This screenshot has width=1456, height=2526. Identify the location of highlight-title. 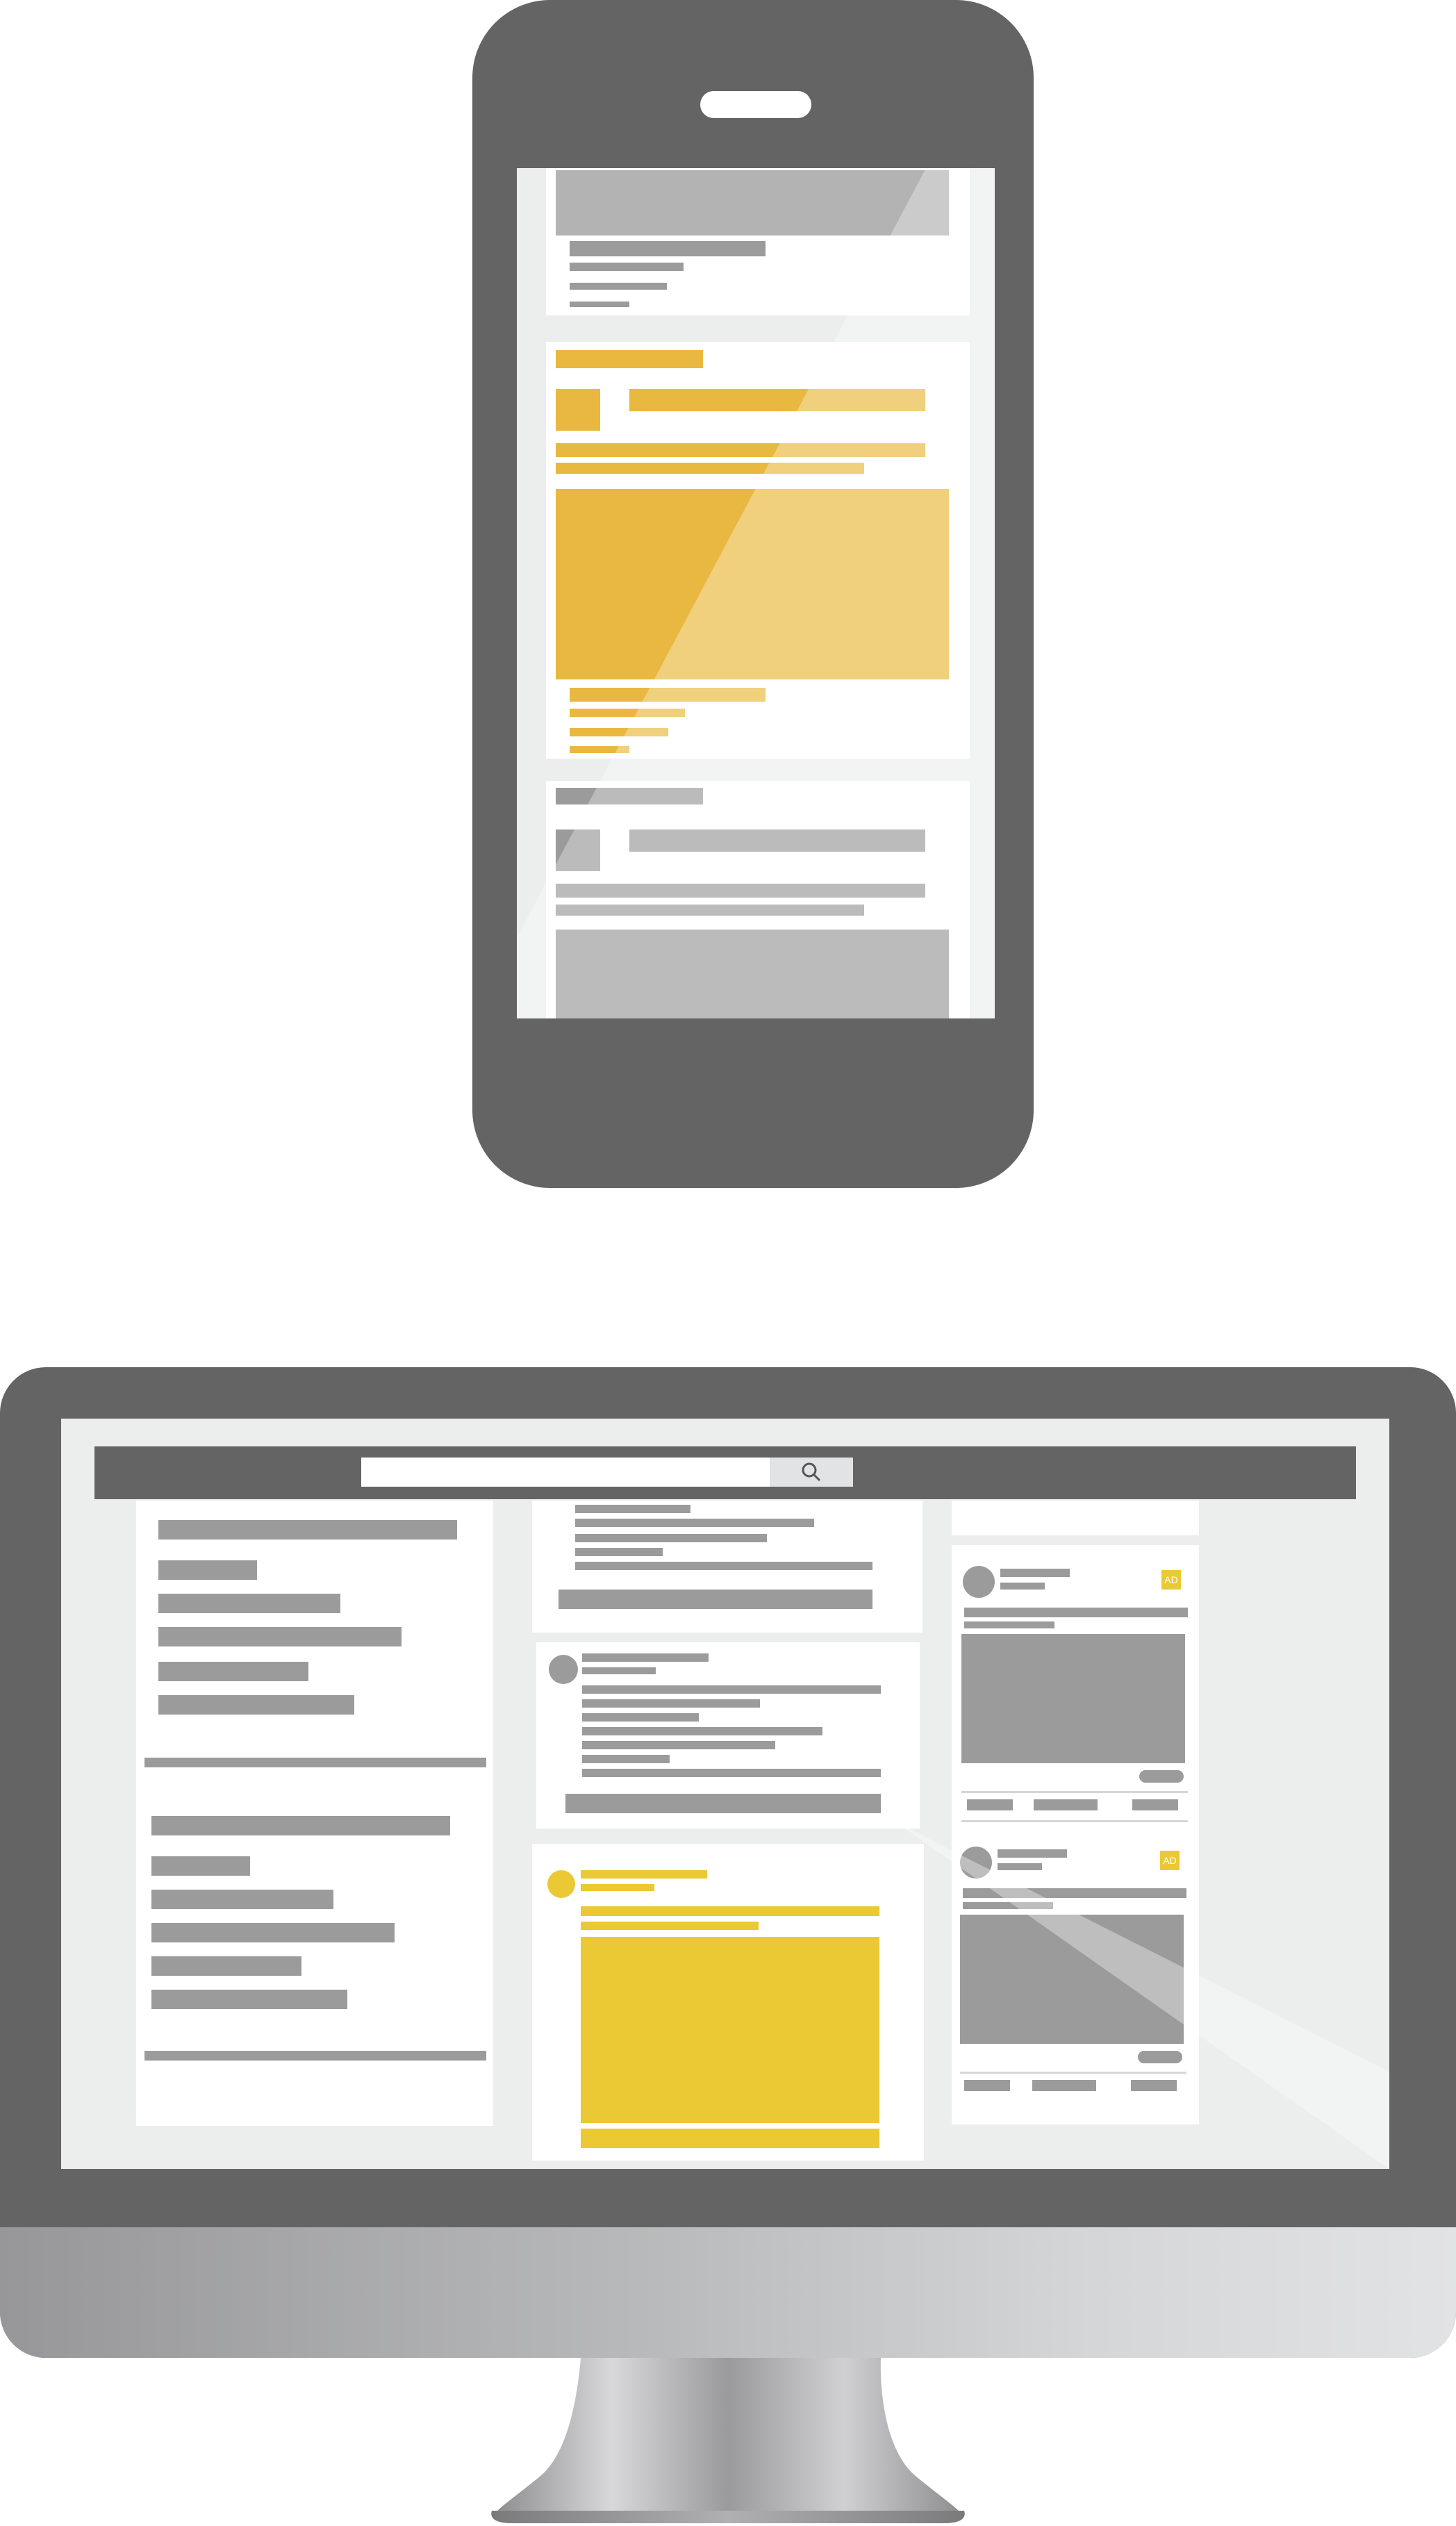
(629, 359).